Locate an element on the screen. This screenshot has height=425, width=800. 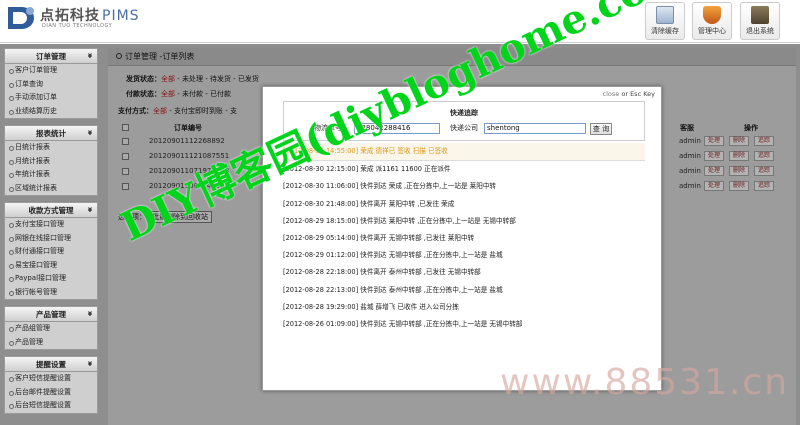
sidebar-item: 业绩结算历史 is located at coordinates (51, 112).